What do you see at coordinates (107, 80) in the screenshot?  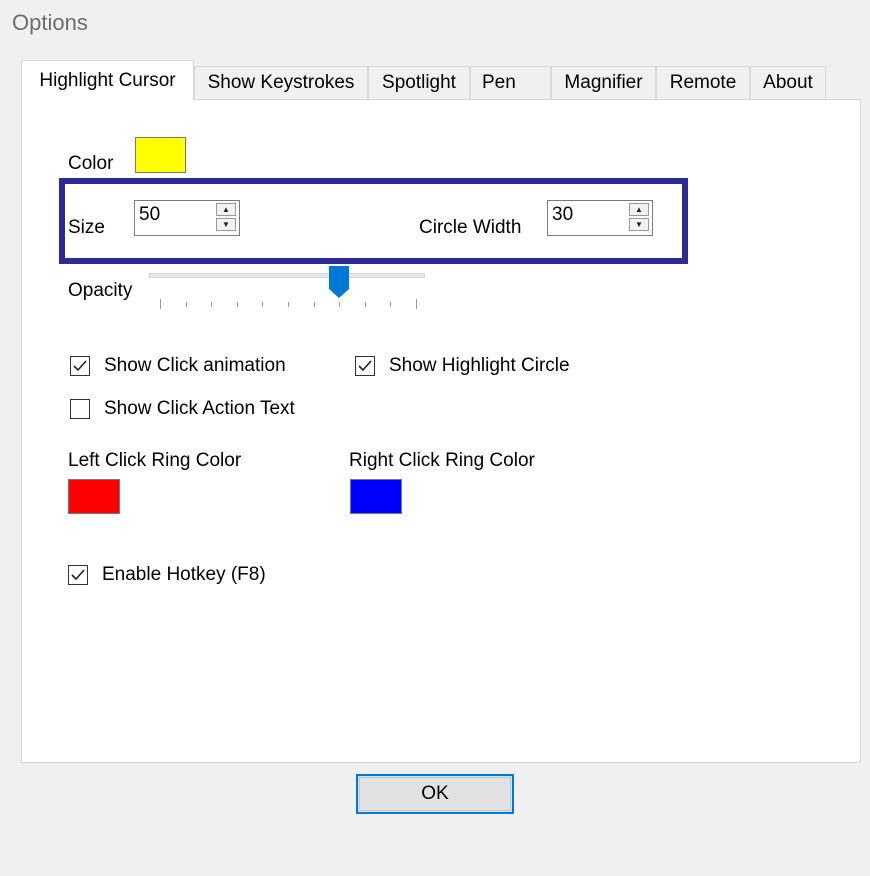 I see `tab-highlight-cursor: Highlight Cursor` at bounding box center [107, 80].